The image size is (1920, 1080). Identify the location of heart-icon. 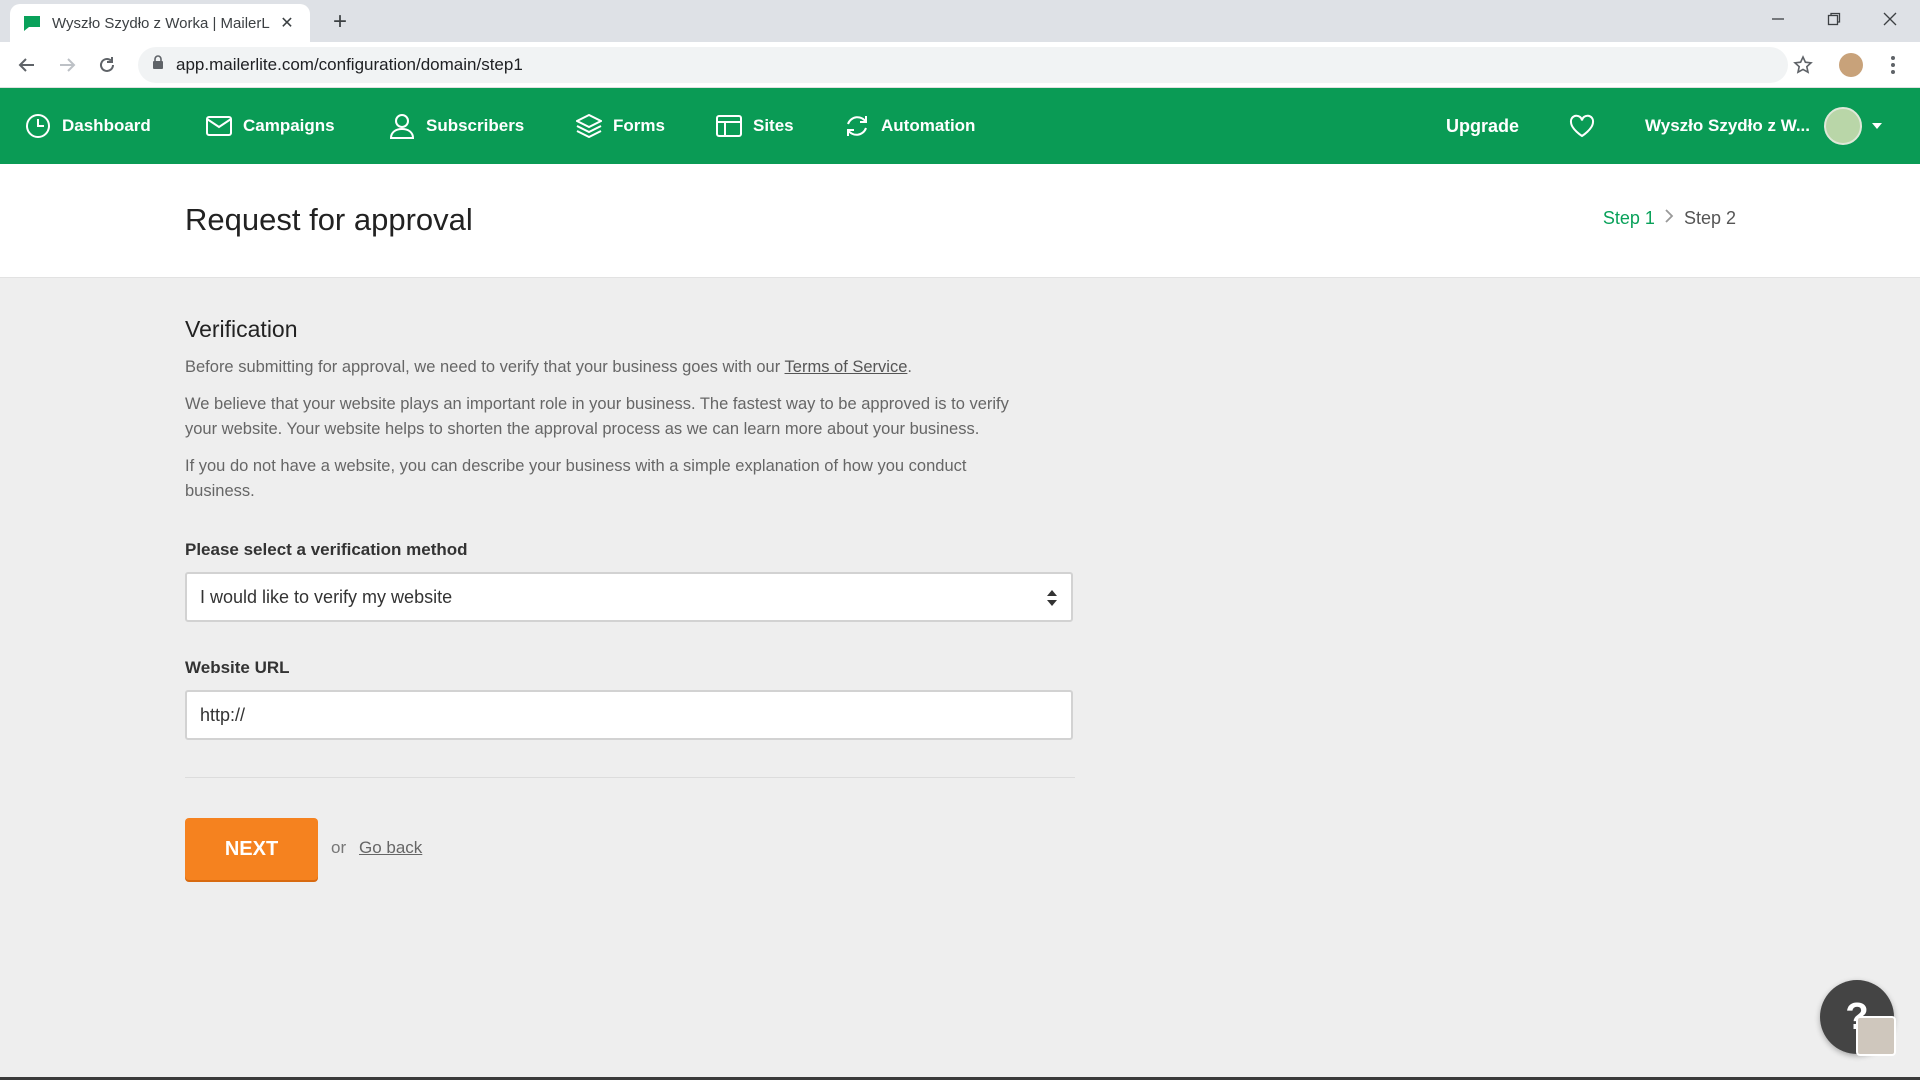
(1582, 126).